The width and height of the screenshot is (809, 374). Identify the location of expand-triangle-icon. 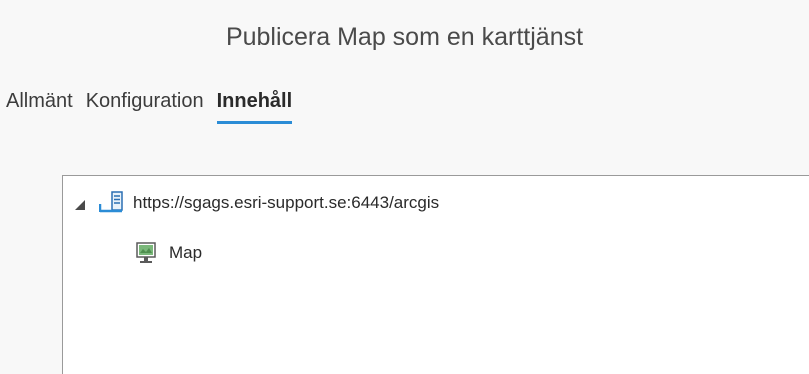
(80, 204).